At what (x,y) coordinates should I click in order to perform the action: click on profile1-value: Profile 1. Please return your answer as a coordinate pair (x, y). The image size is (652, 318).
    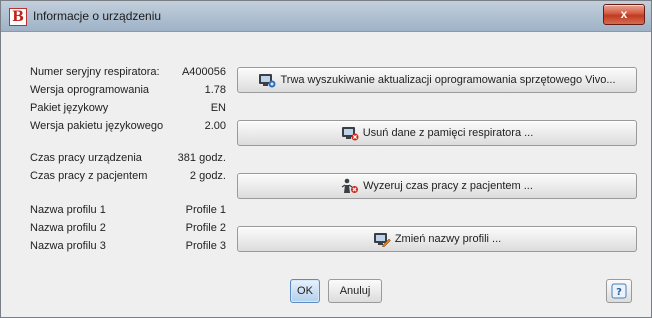
    Looking at the image, I should click on (205, 210).